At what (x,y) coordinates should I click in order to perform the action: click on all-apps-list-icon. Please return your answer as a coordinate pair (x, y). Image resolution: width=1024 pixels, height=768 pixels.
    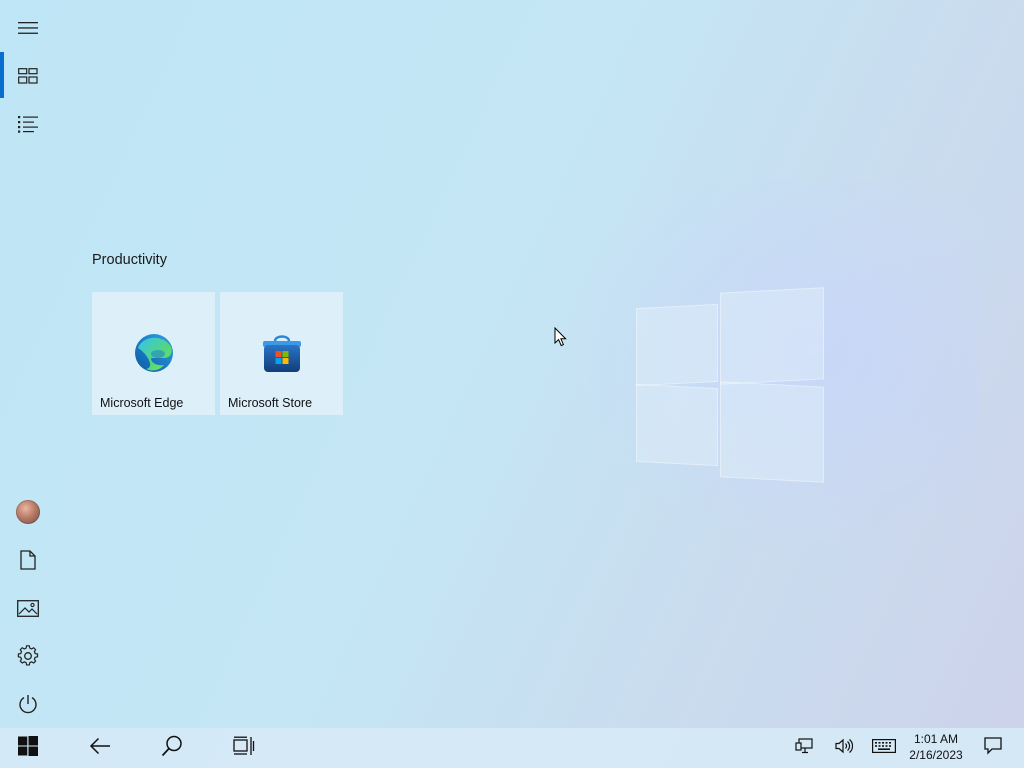
    Looking at the image, I should click on (28, 124).